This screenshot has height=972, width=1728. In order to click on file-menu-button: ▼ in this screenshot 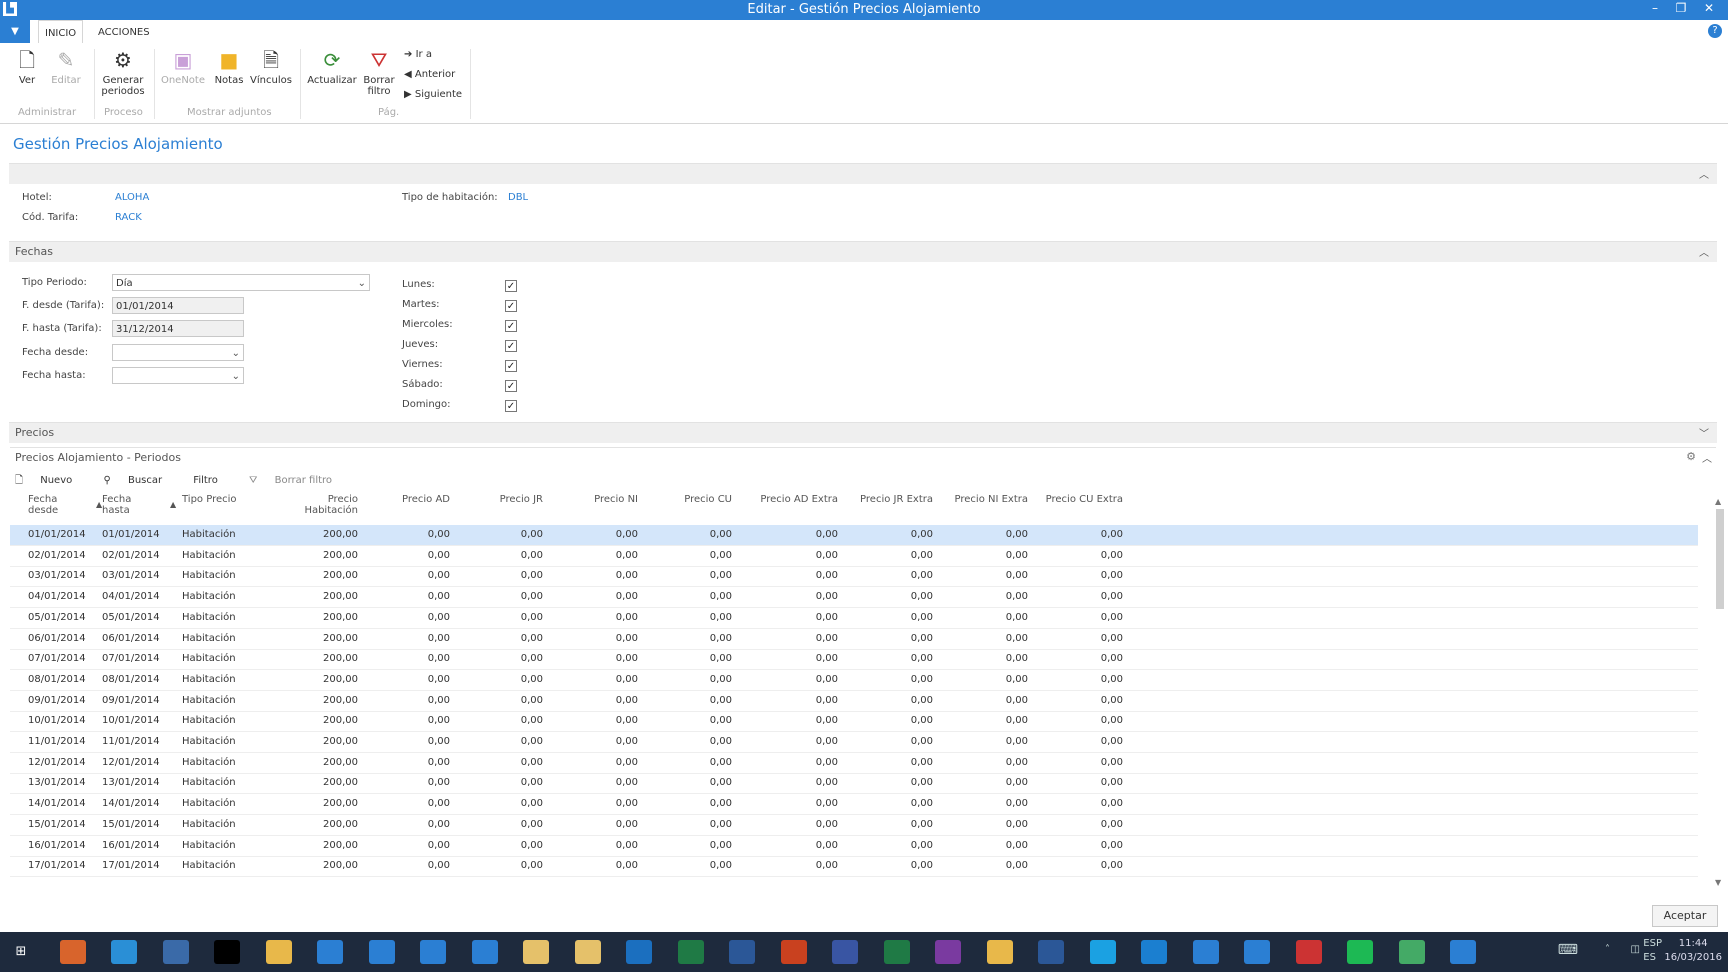, I will do `click(15, 31)`.